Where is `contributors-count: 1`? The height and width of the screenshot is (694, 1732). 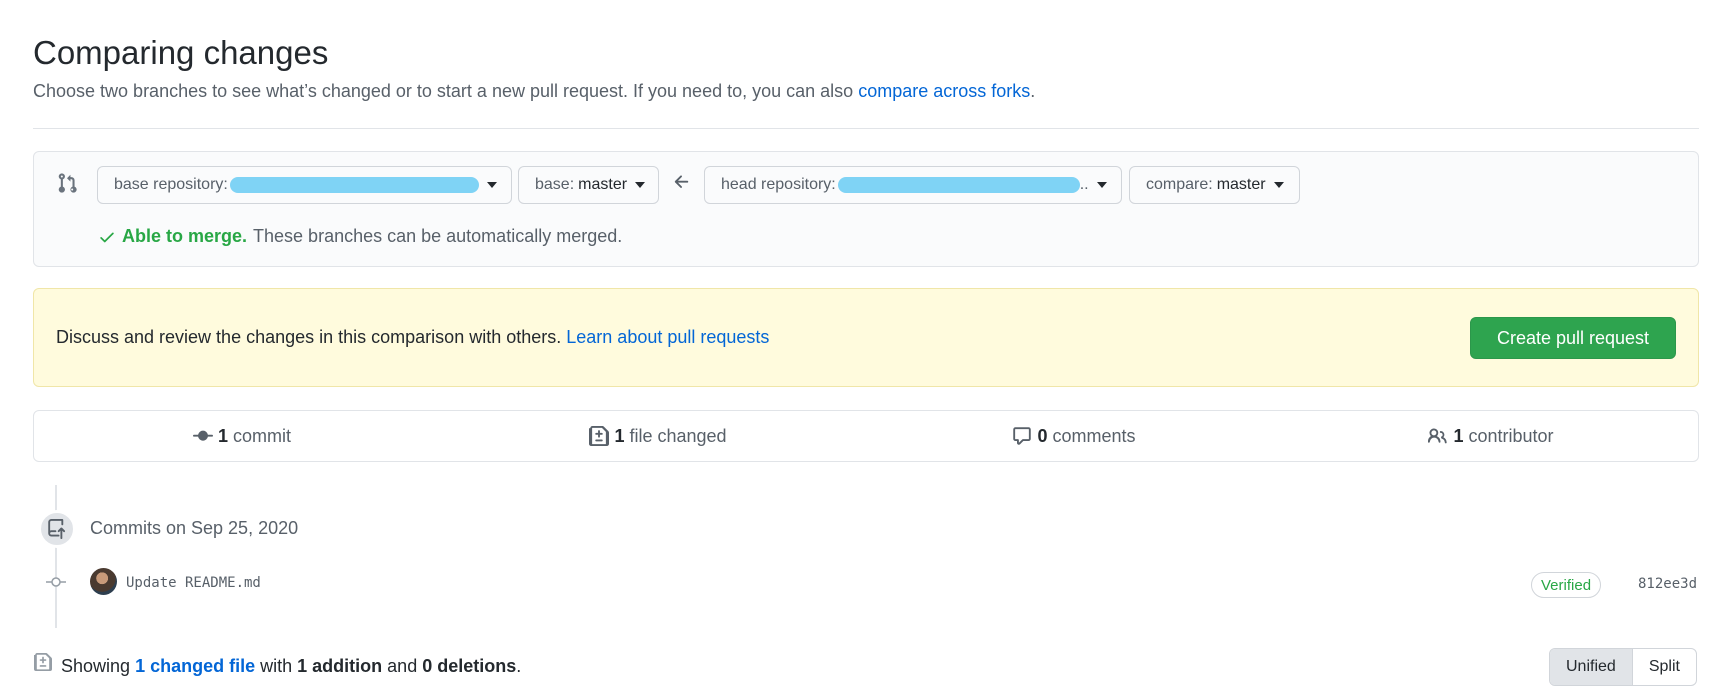
contributors-count: 1 is located at coordinates (1458, 435).